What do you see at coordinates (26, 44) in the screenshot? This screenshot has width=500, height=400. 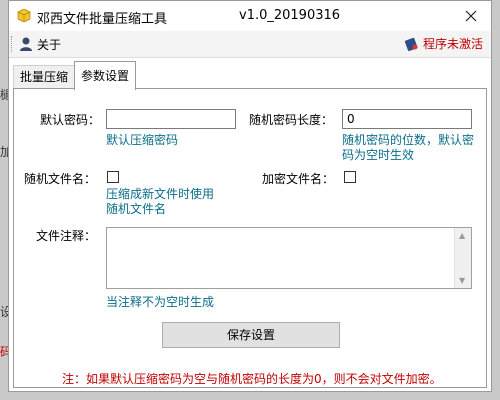 I see `person-icon` at bounding box center [26, 44].